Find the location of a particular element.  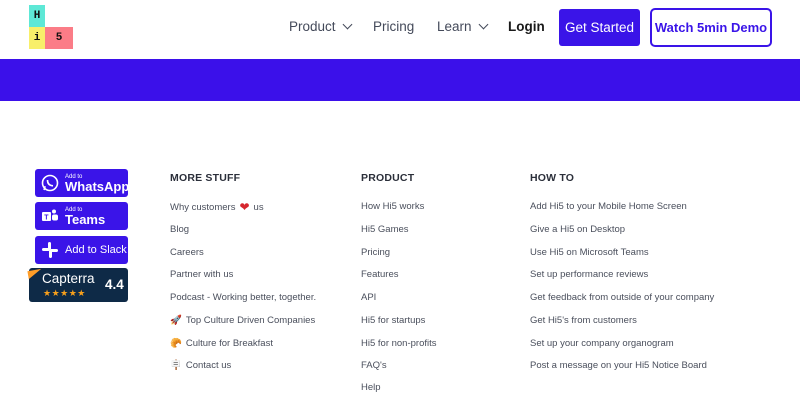

partner-link: Partner with us is located at coordinates (201, 274).